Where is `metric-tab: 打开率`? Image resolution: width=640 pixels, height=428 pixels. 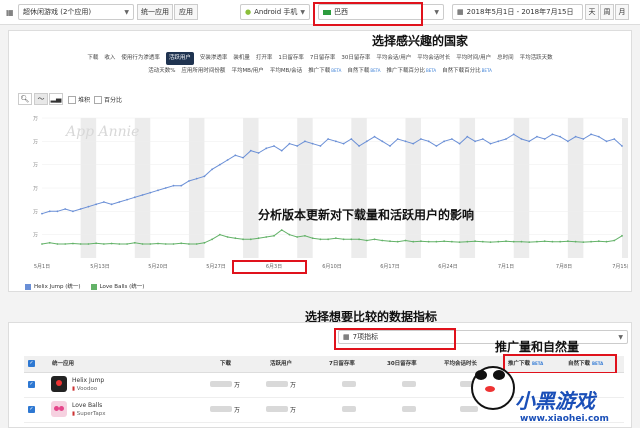 metric-tab: 打开率 is located at coordinates (264, 58).